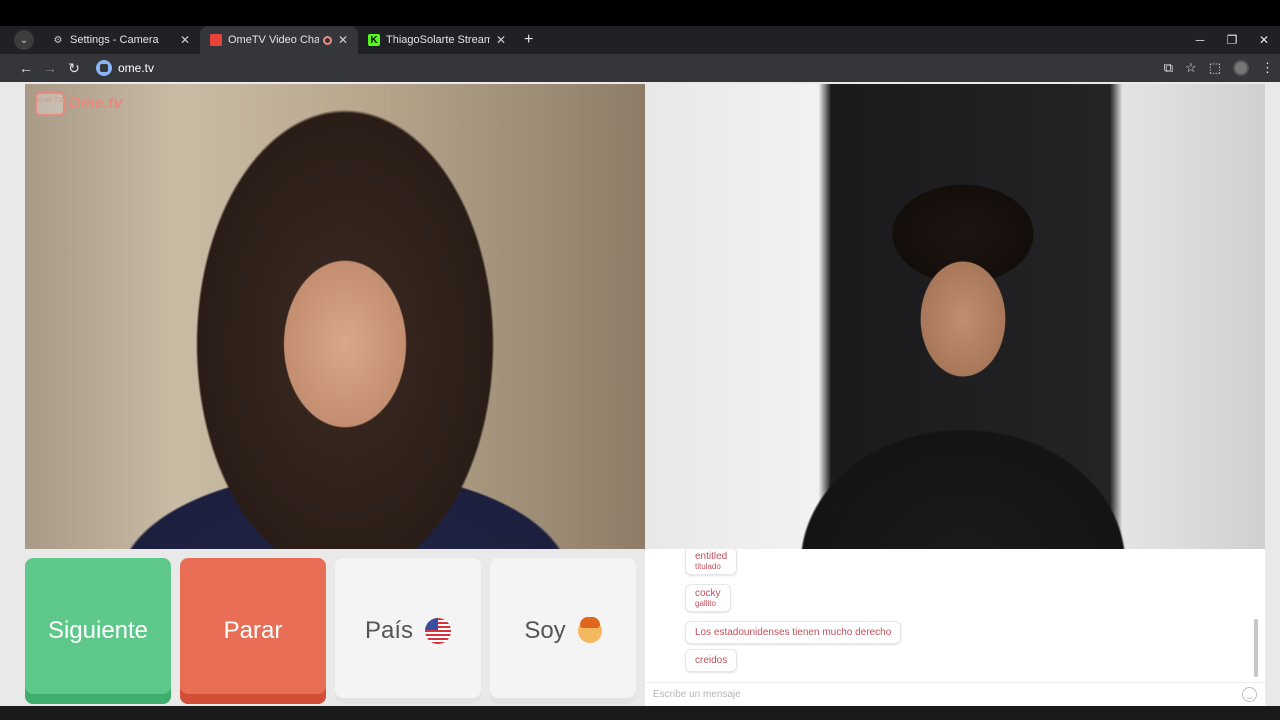  Describe the element at coordinates (24, 40) in the screenshot. I see `tab-search-icon: ⌄` at that location.